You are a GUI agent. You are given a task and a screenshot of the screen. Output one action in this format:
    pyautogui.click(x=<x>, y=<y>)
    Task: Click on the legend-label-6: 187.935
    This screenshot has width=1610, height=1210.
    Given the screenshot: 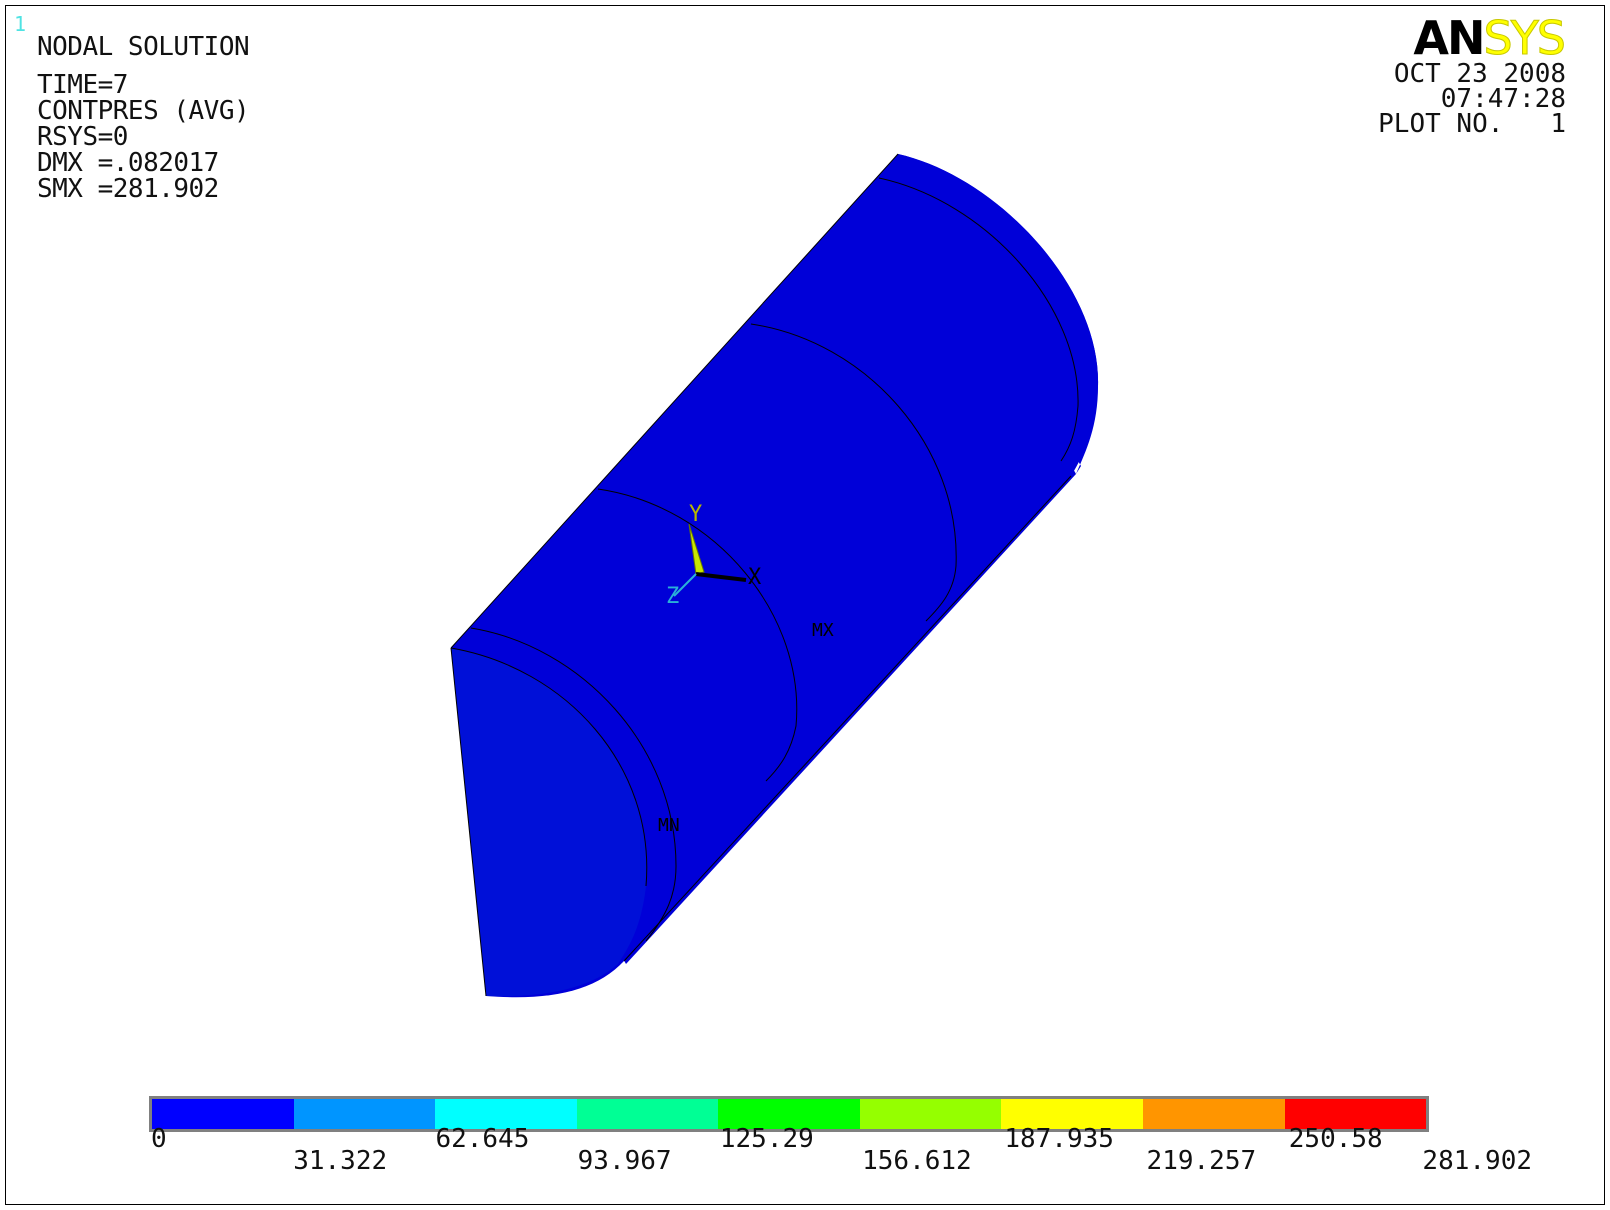 What is the action you would take?
    pyautogui.click(x=1059, y=1139)
    